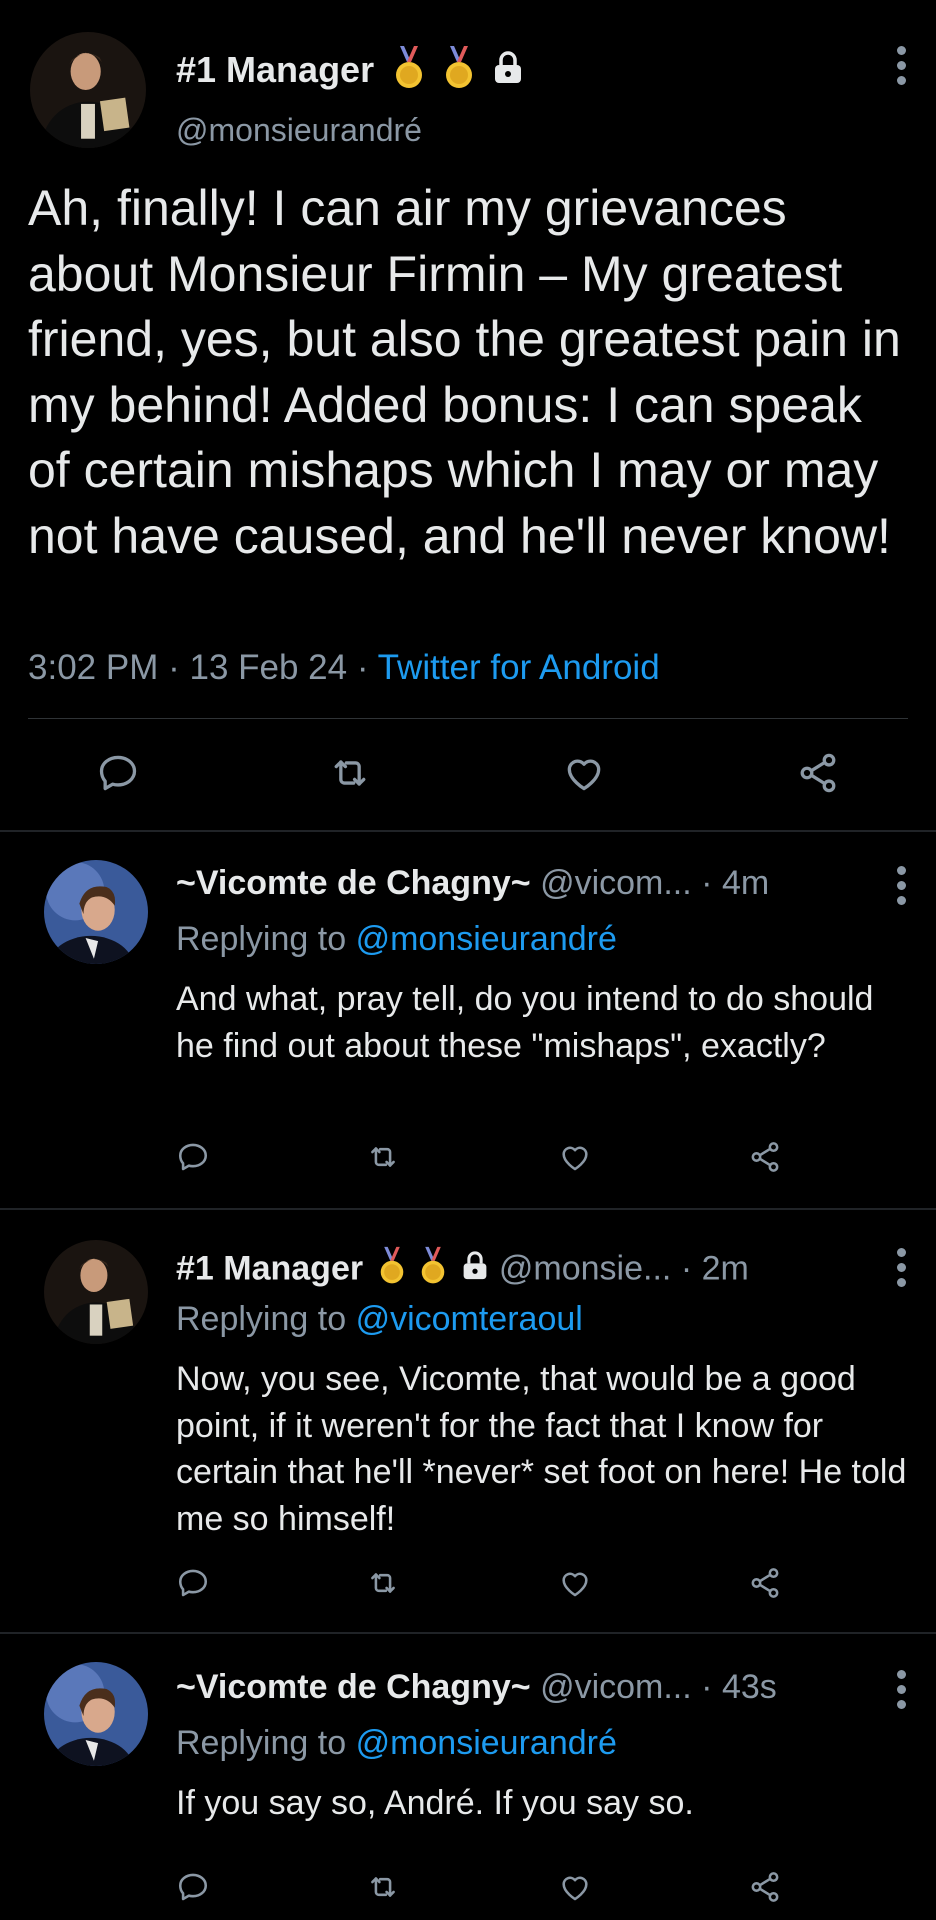  I want to click on reply-header: #1 Manager @monsie... · 2m, so click(462, 1270).